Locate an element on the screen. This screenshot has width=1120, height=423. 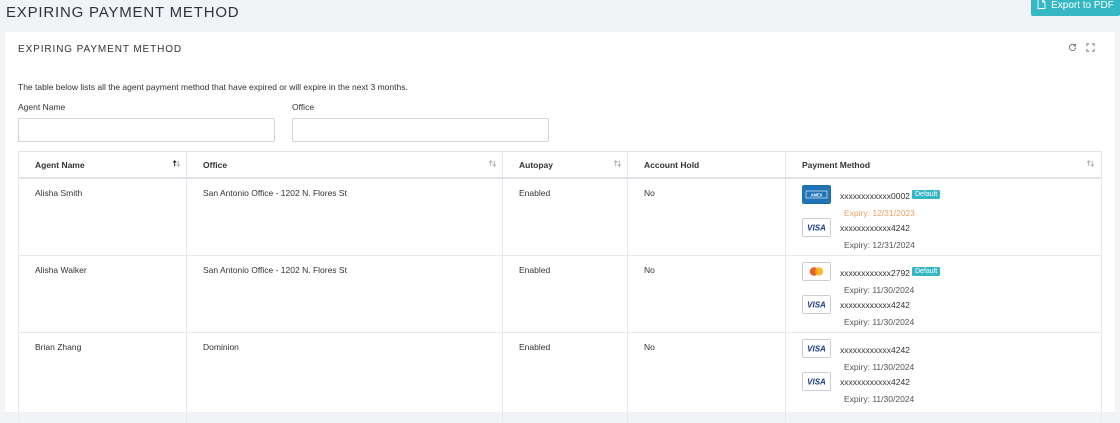
panel-tools is located at coordinates (1081, 47).